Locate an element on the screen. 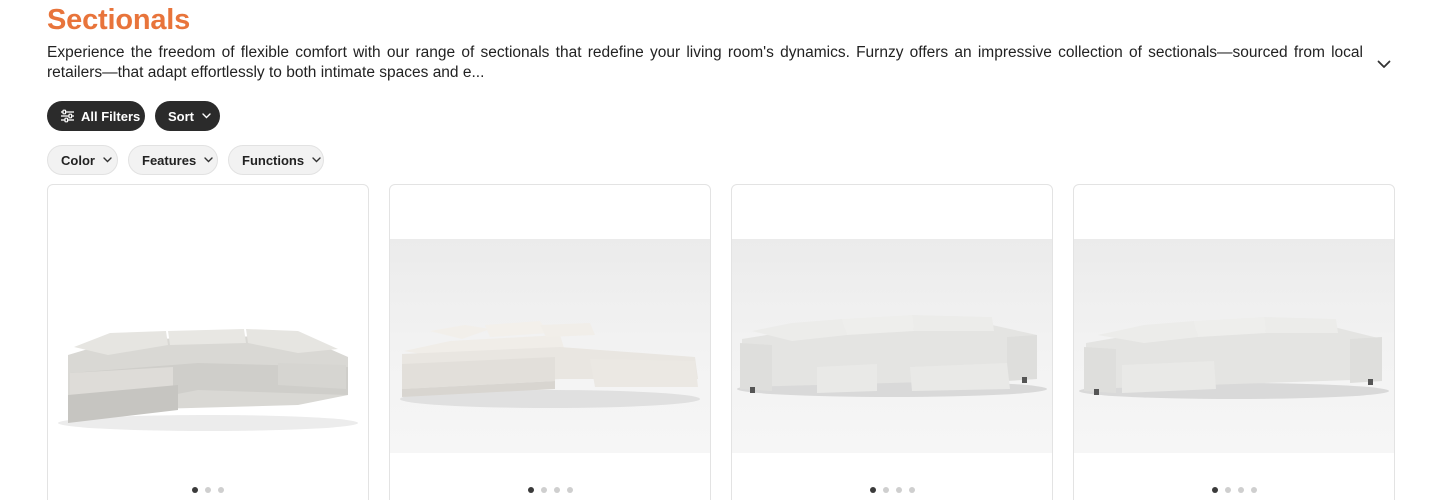 The height and width of the screenshot is (500, 1440). filter-functions-label: Functions is located at coordinates (273, 160).